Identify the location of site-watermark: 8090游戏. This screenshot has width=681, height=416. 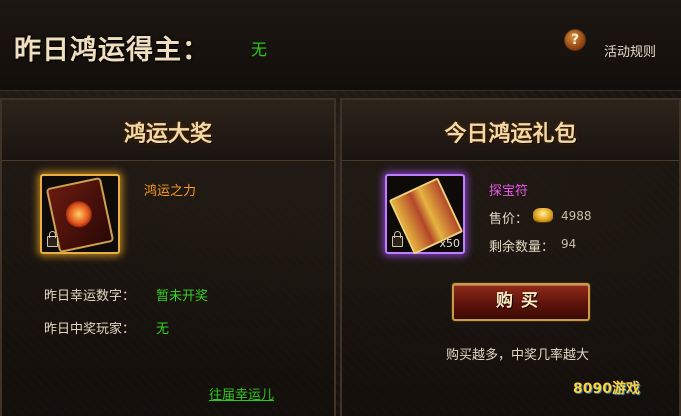
(606, 389).